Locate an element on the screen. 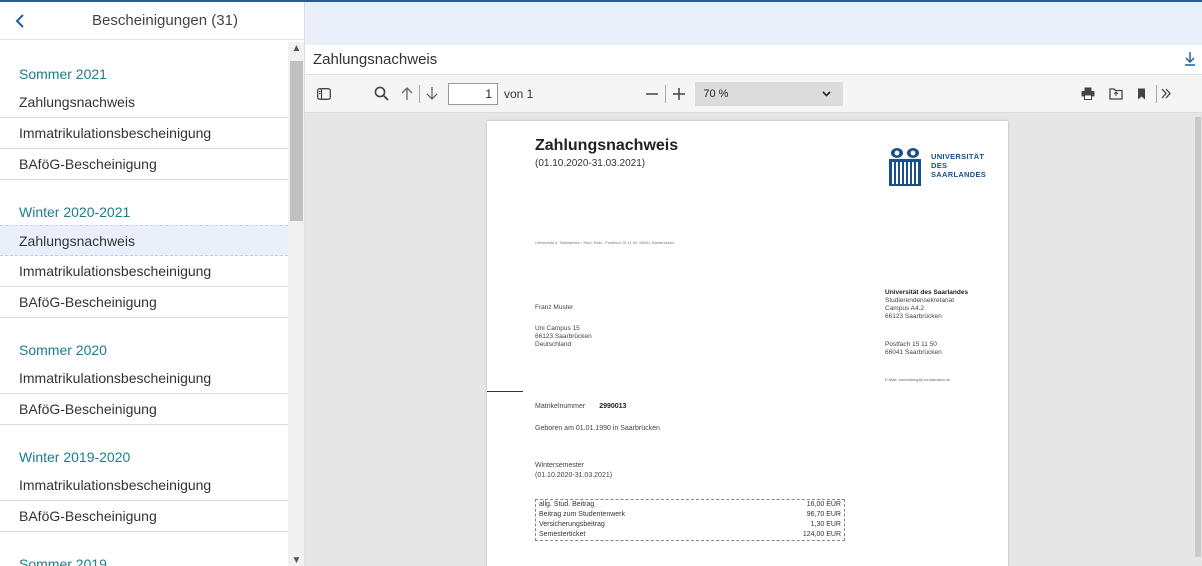 This screenshot has height=566, width=1202. section-title-sommer-2020: Sommer 2020 is located at coordinates (63, 350).